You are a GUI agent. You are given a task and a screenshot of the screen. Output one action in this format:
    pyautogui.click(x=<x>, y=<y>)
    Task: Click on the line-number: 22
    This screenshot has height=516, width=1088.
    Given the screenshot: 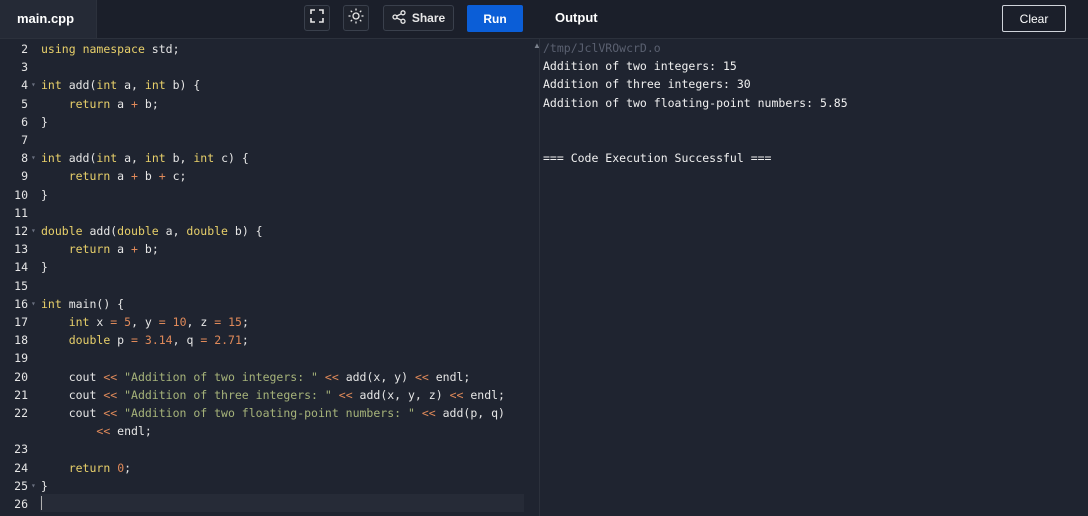 What is the action you would take?
    pyautogui.click(x=21, y=413)
    